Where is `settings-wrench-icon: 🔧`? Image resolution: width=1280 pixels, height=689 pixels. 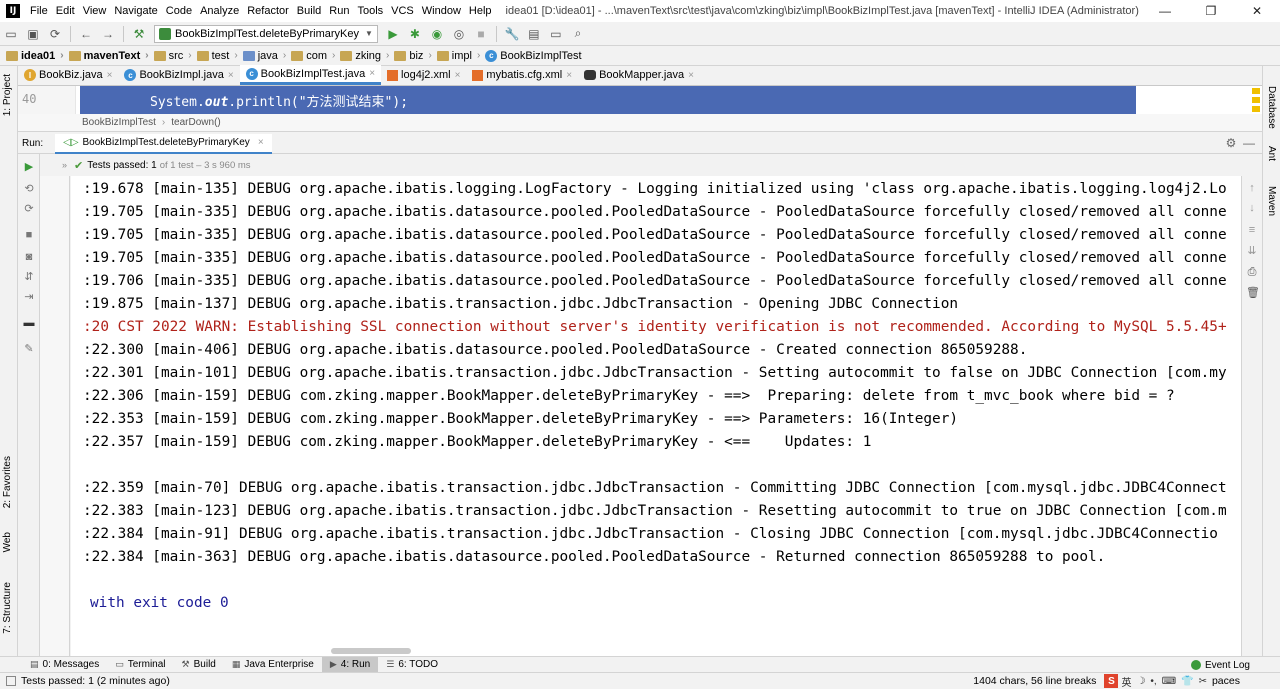 settings-wrench-icon: 🔧 is located at coordinates (512, 34).